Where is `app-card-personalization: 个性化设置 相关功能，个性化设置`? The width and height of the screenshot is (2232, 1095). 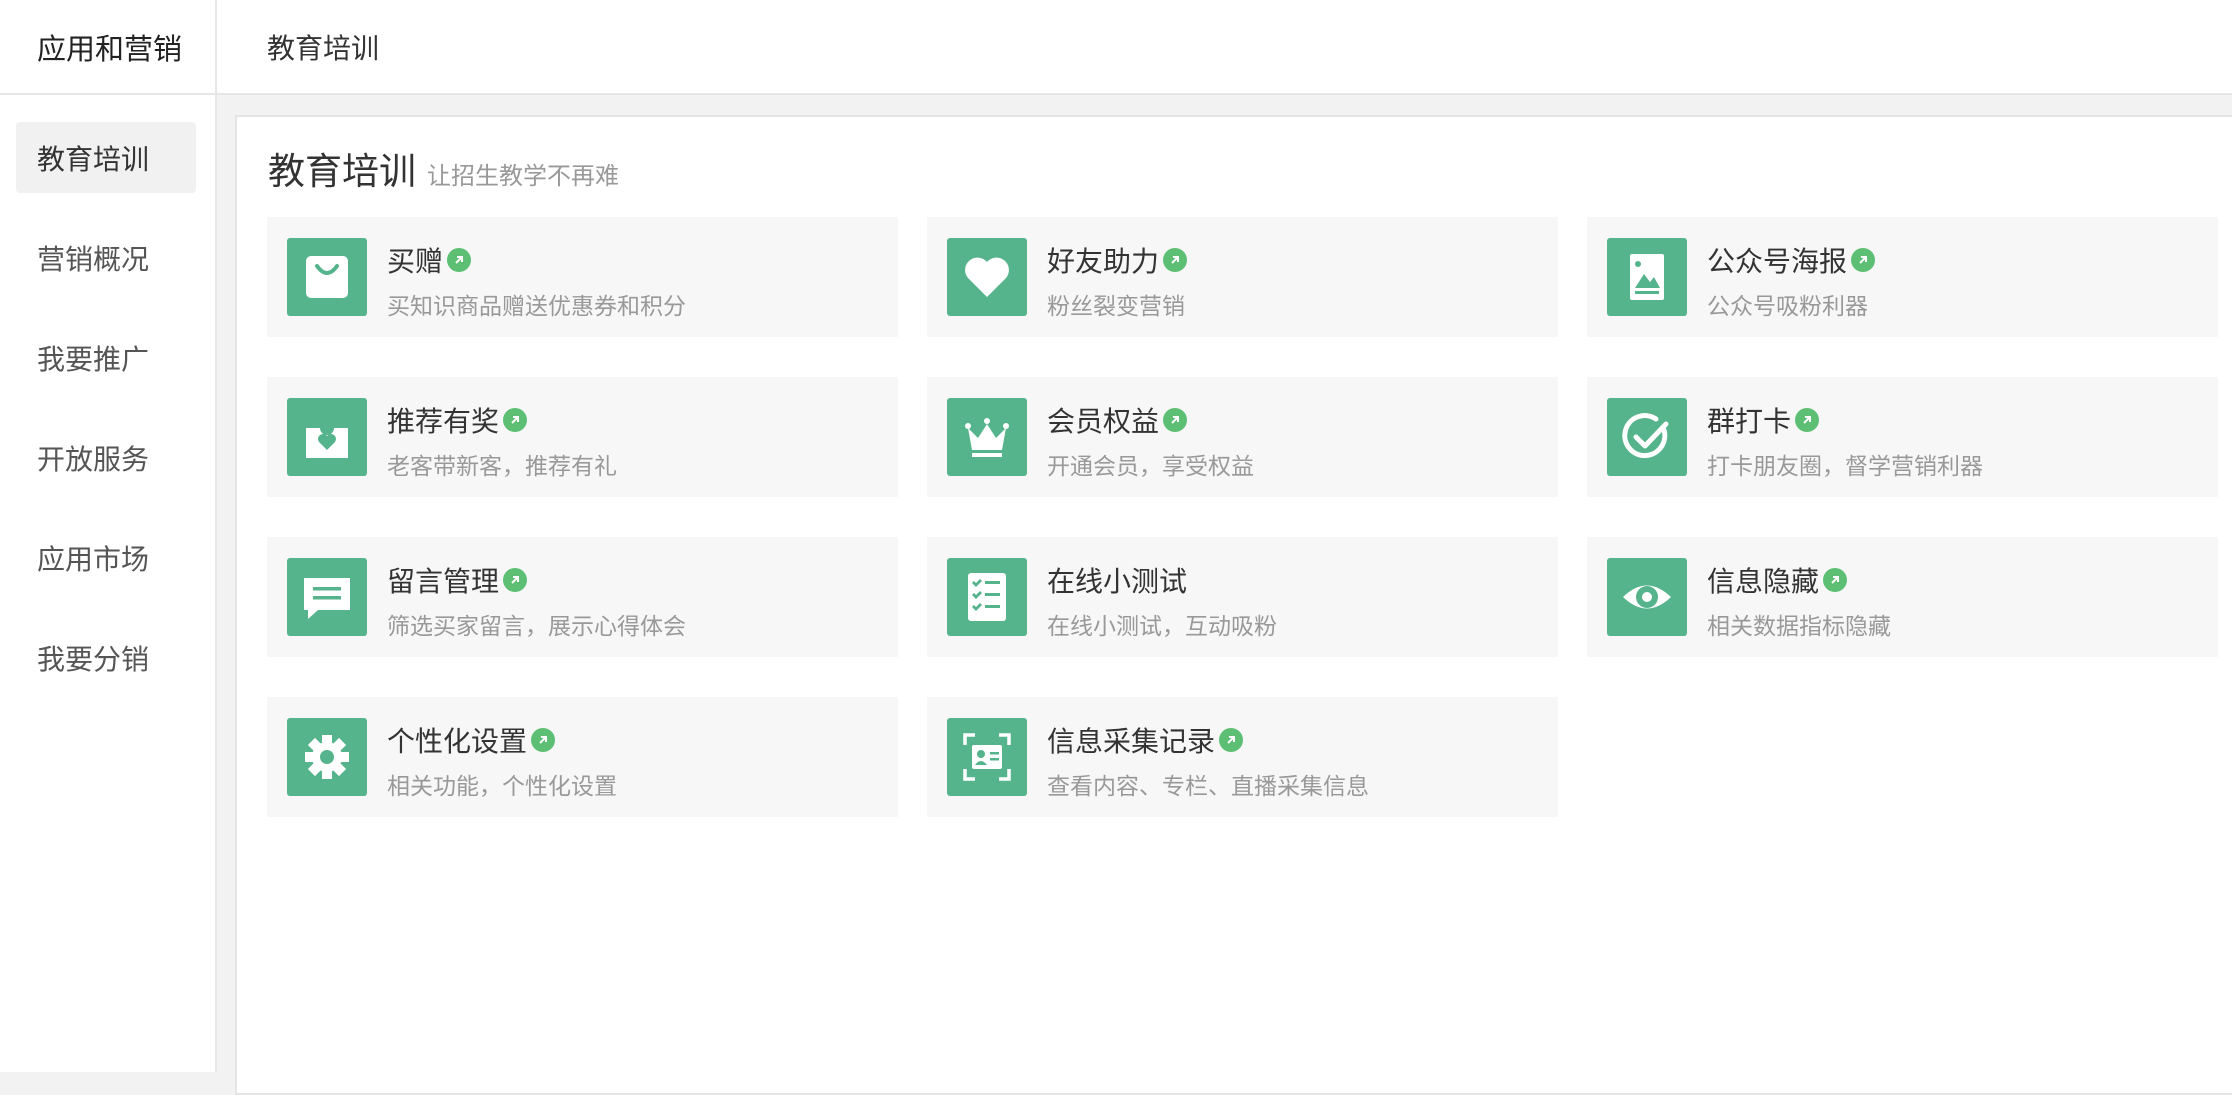
app-card-personalization: 个性化设置 相关功能，个性化设置 is located at coordinates (582, 757).